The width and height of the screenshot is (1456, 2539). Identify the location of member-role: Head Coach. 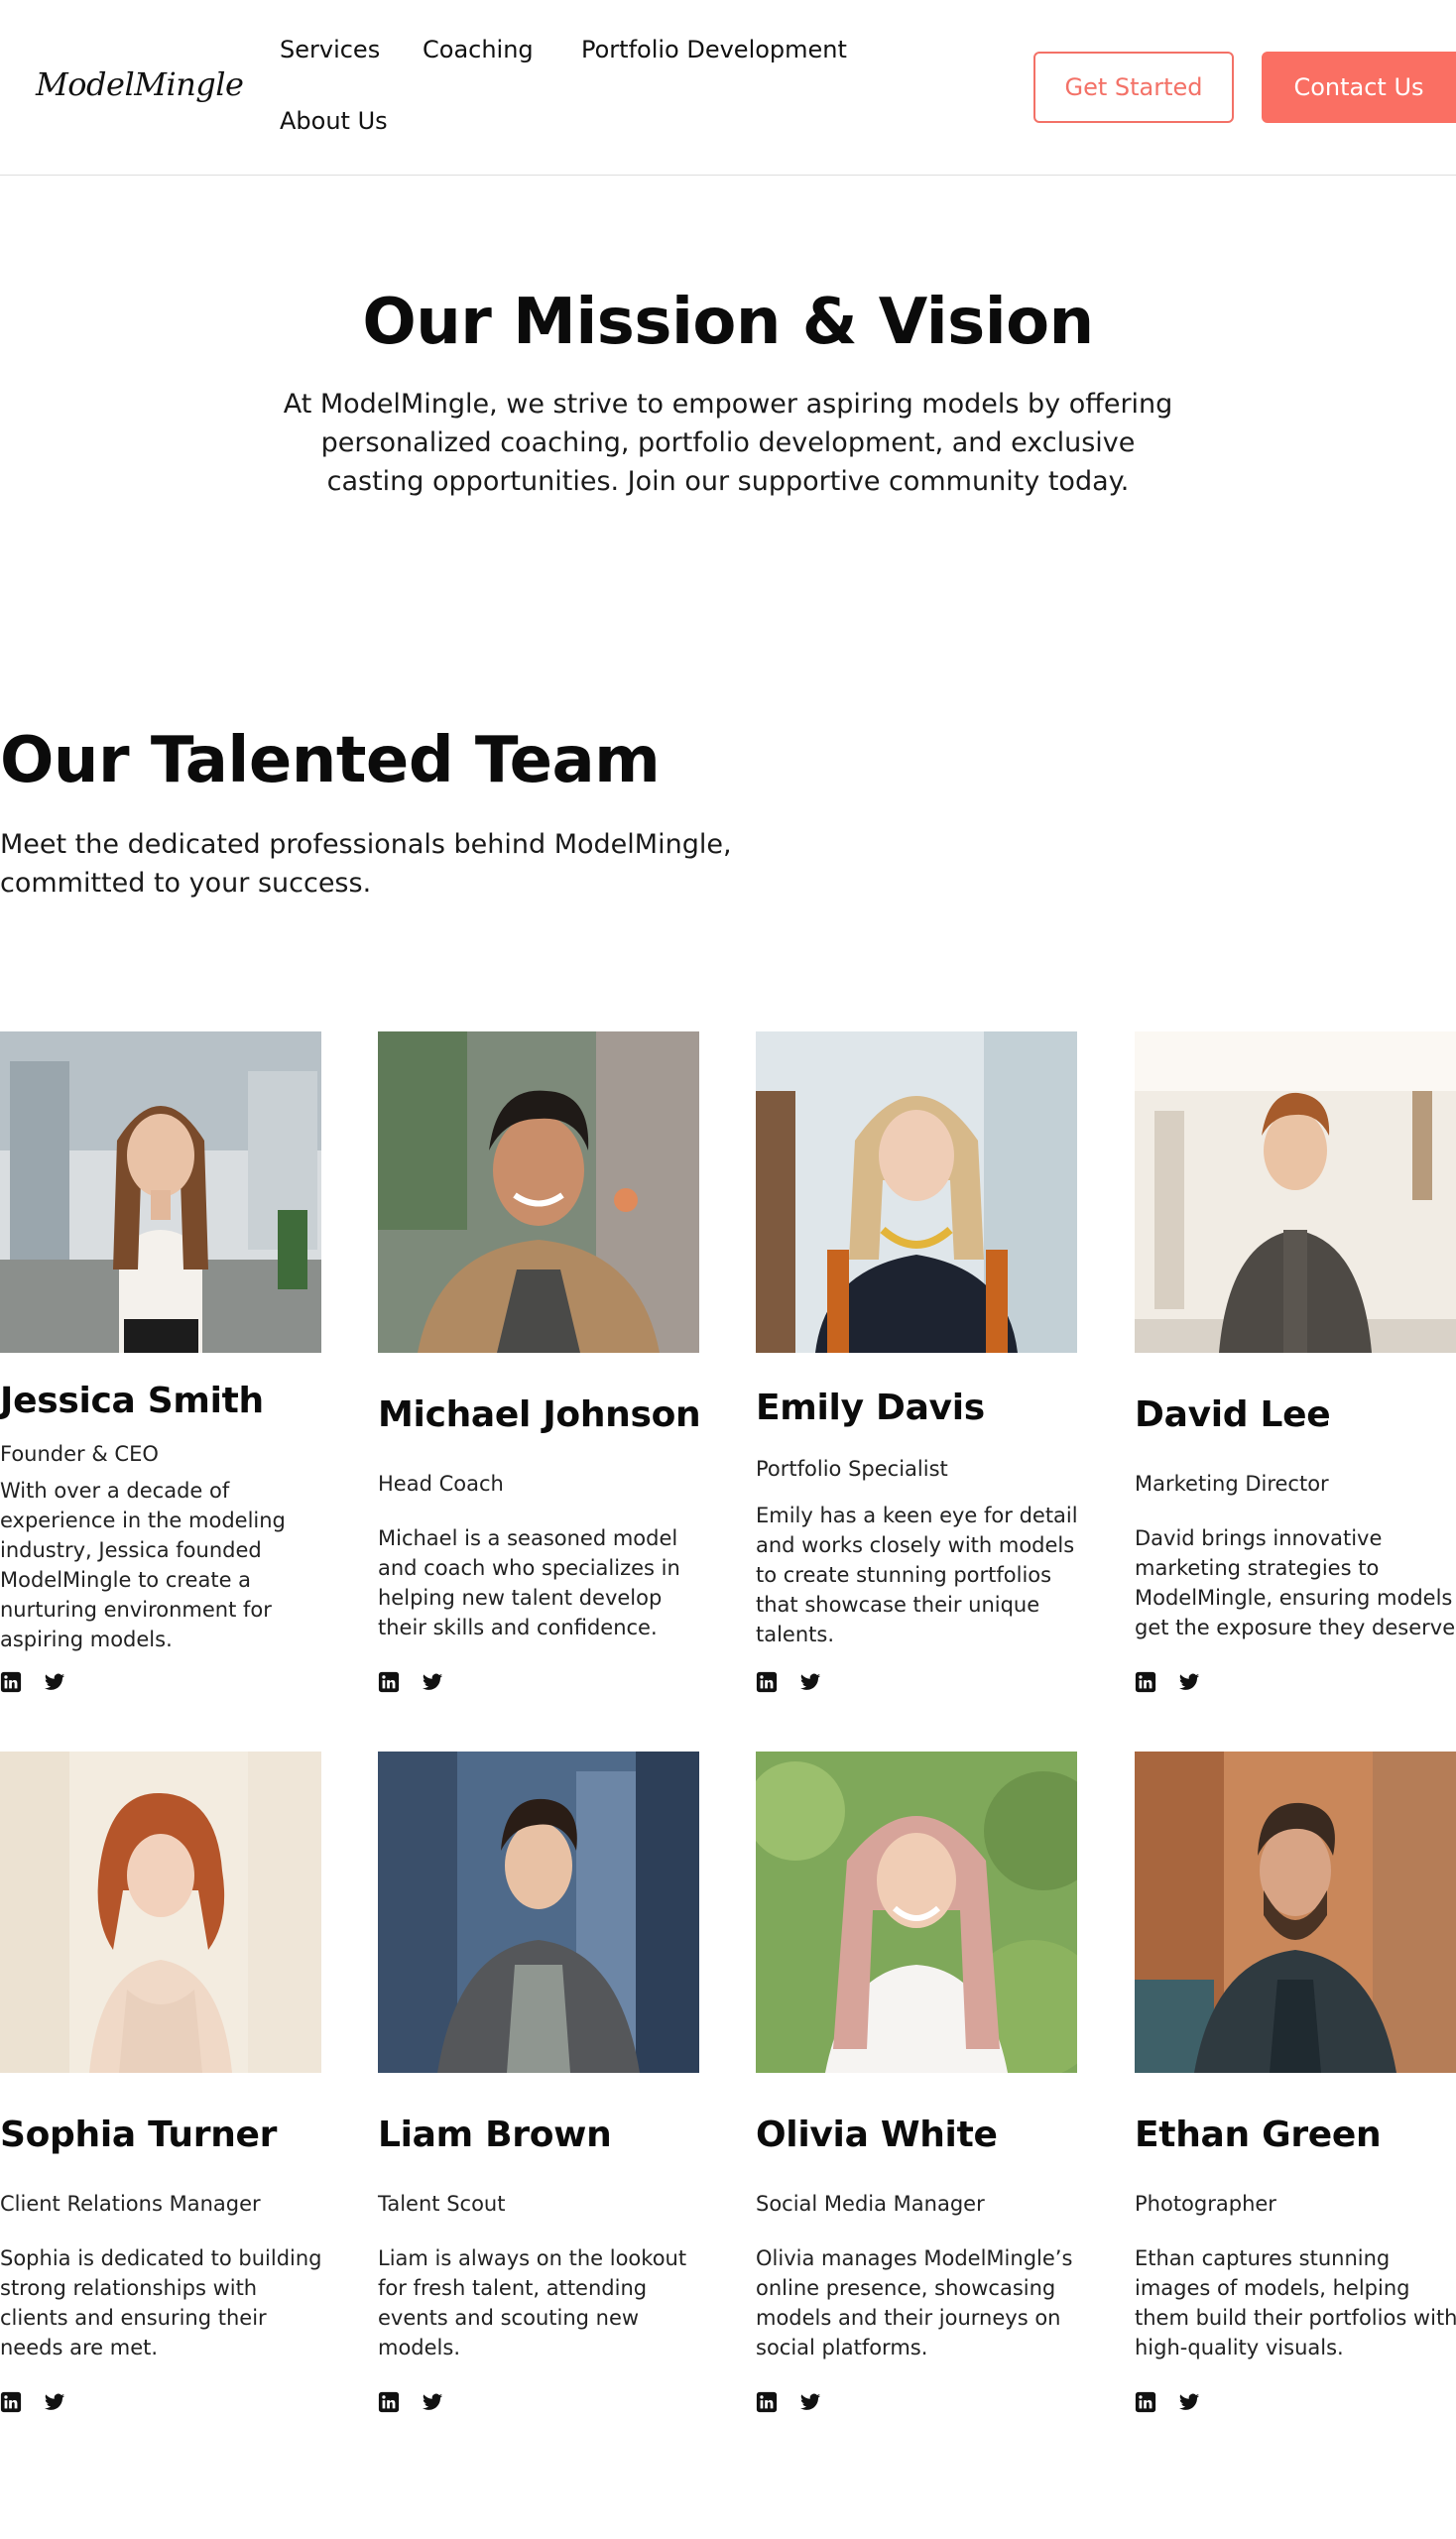
(441, 1484).